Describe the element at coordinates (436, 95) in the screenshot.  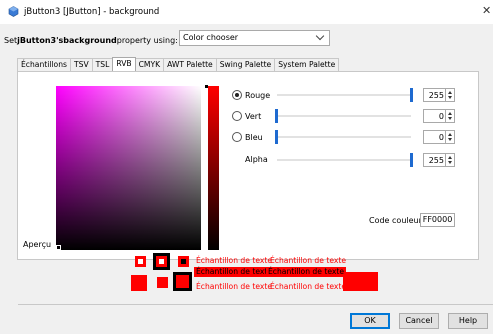
I see `spinner-rouge-value: 255` at that location.